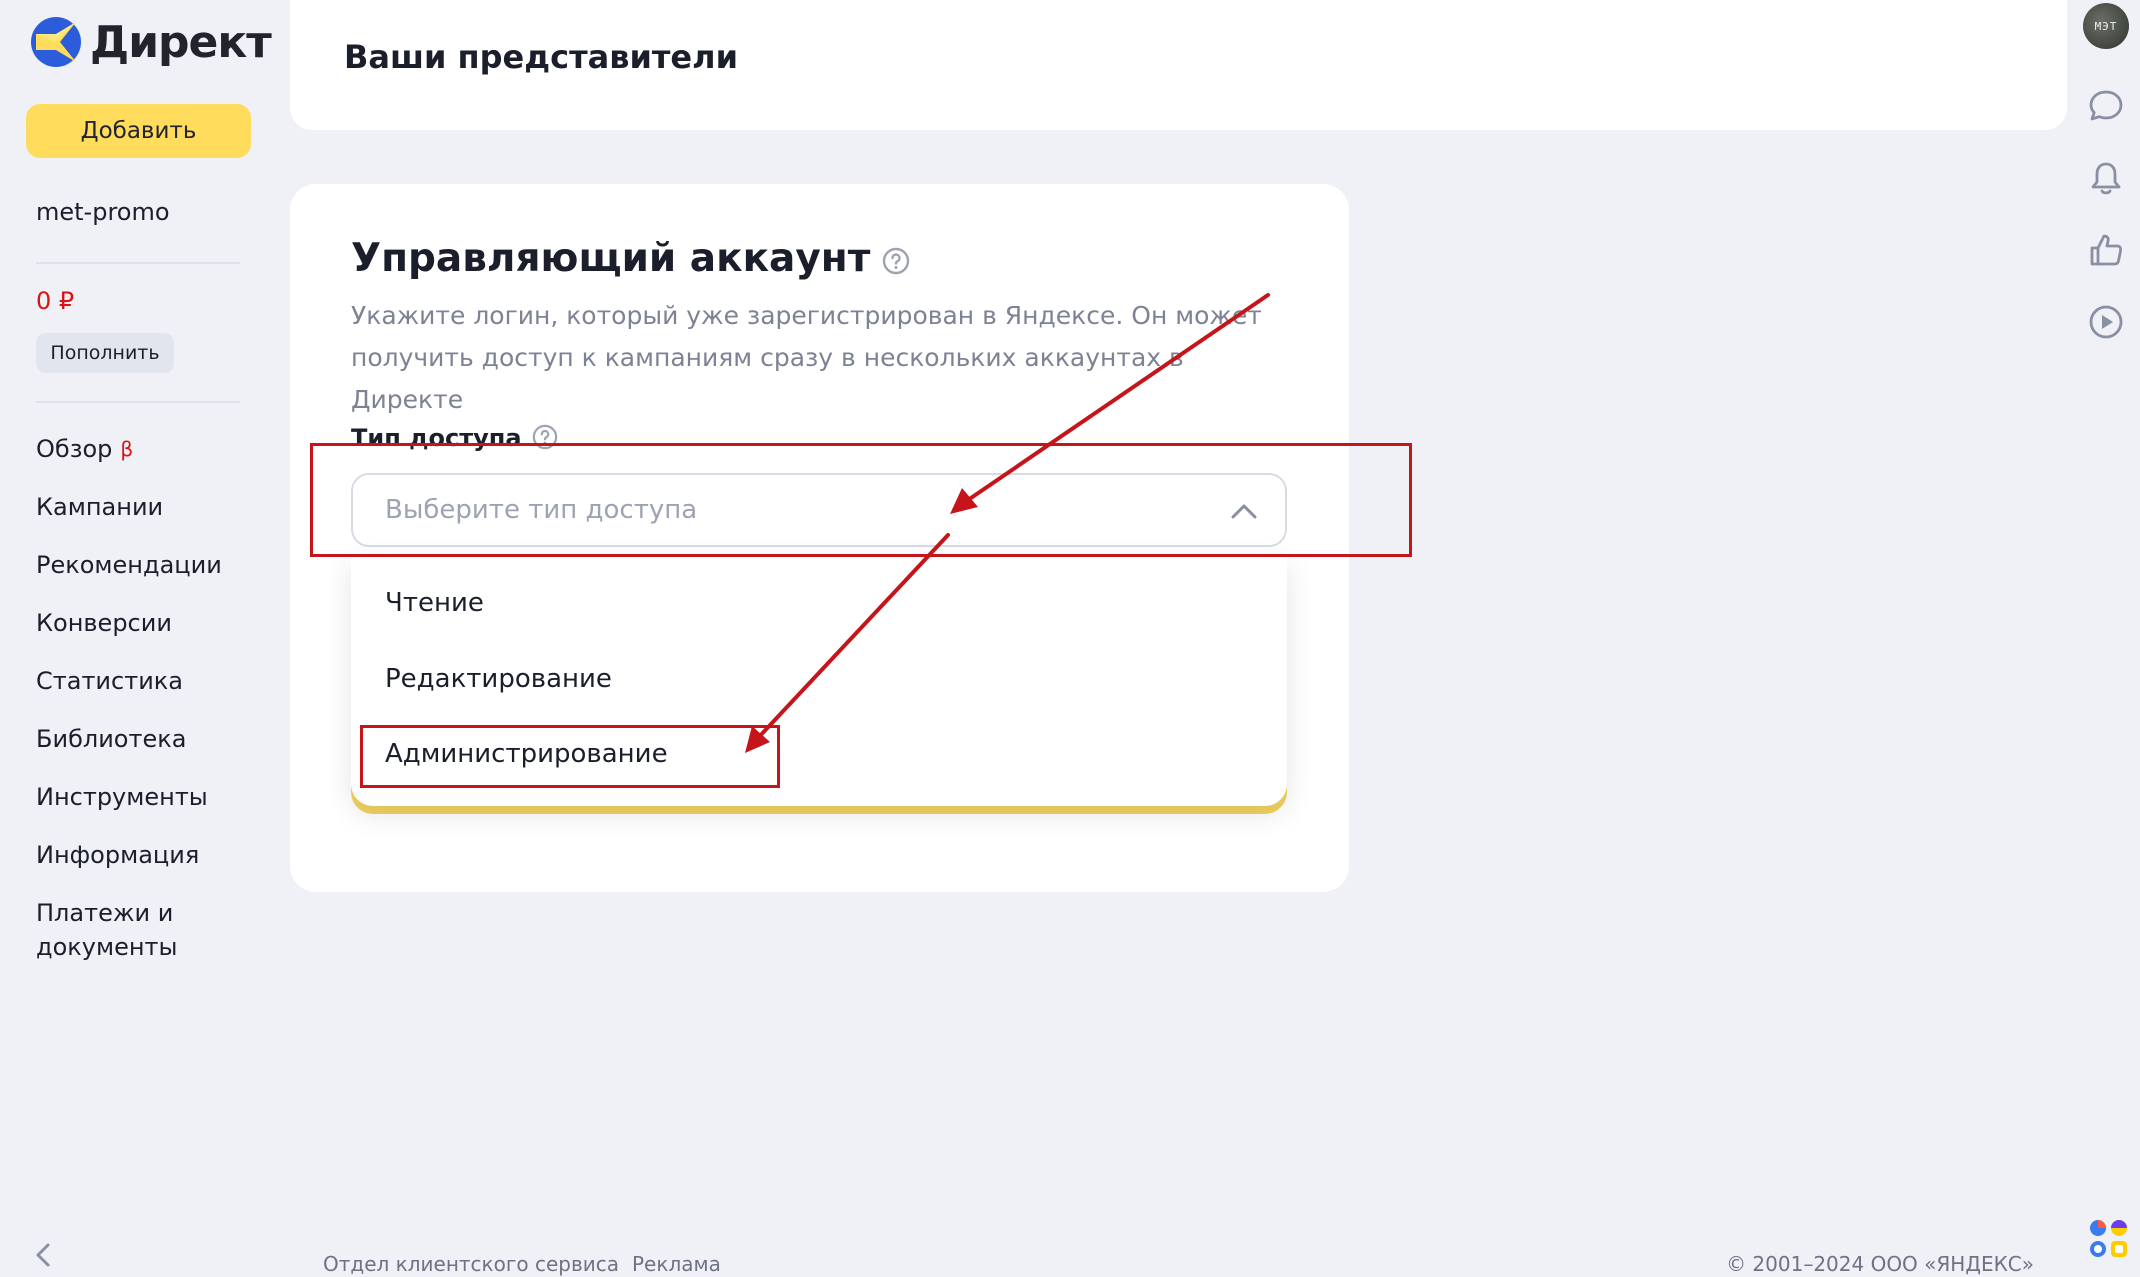 The width and height of the screenshot is (2140, 1277). What do you see at coordinates (156, 507) in the screenshot?
I see `sidebar-item-campaigns: Кампании` at bounding box center [156, 507].